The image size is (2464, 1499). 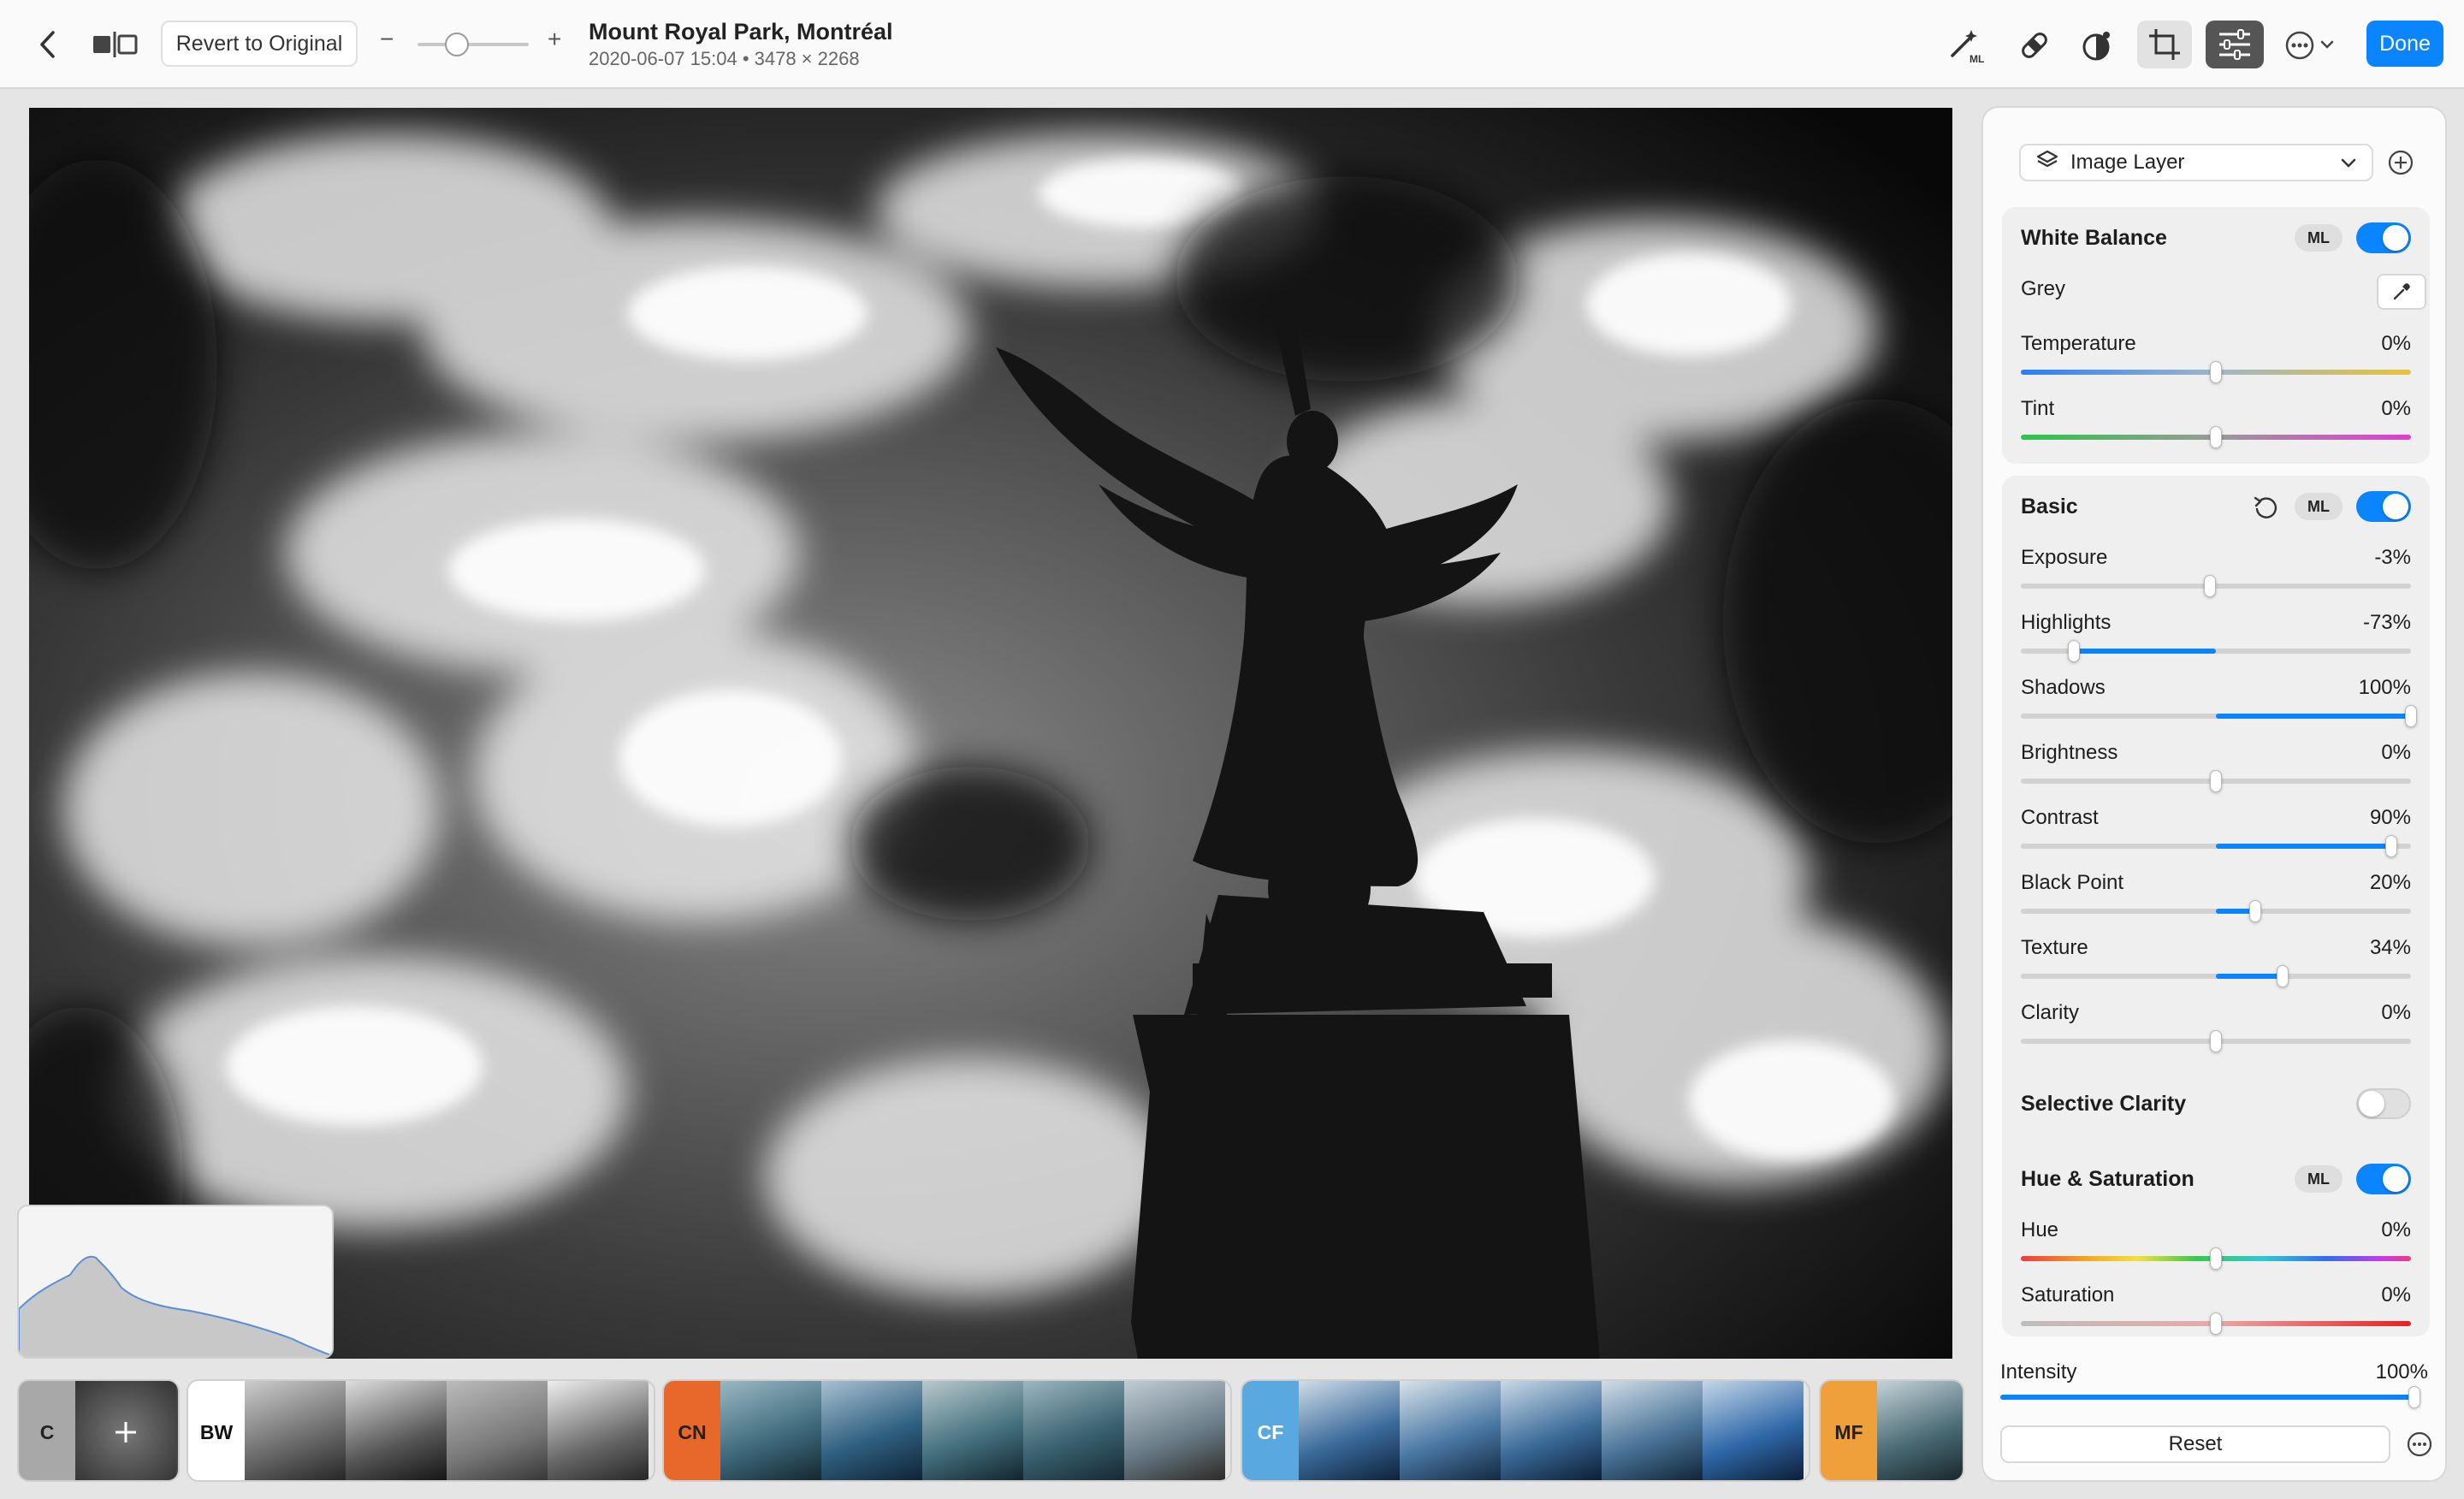 I want to click on hue-saturation-toggle, so click(x=2383, y=1179).